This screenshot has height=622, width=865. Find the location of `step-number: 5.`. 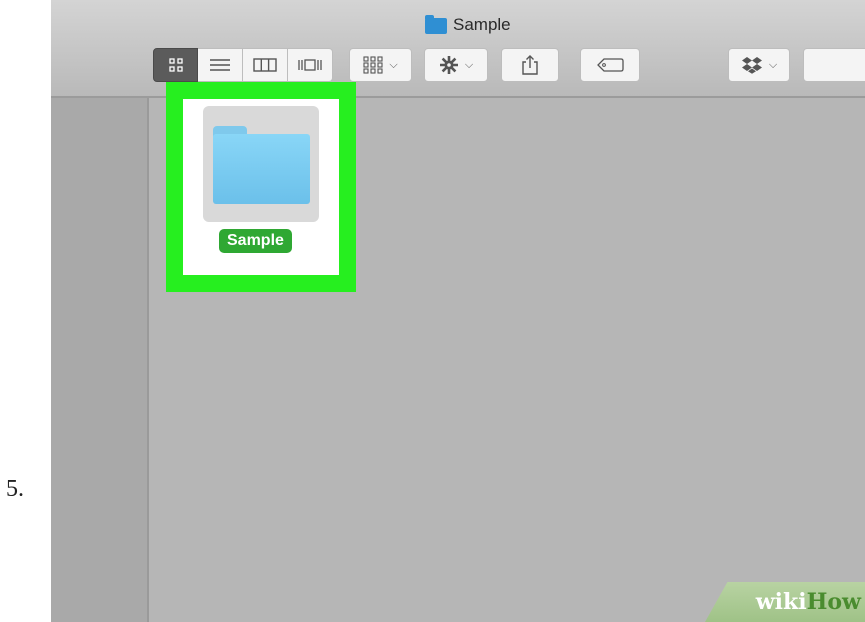

step-number: 5. is located at coordinates (15, 489).